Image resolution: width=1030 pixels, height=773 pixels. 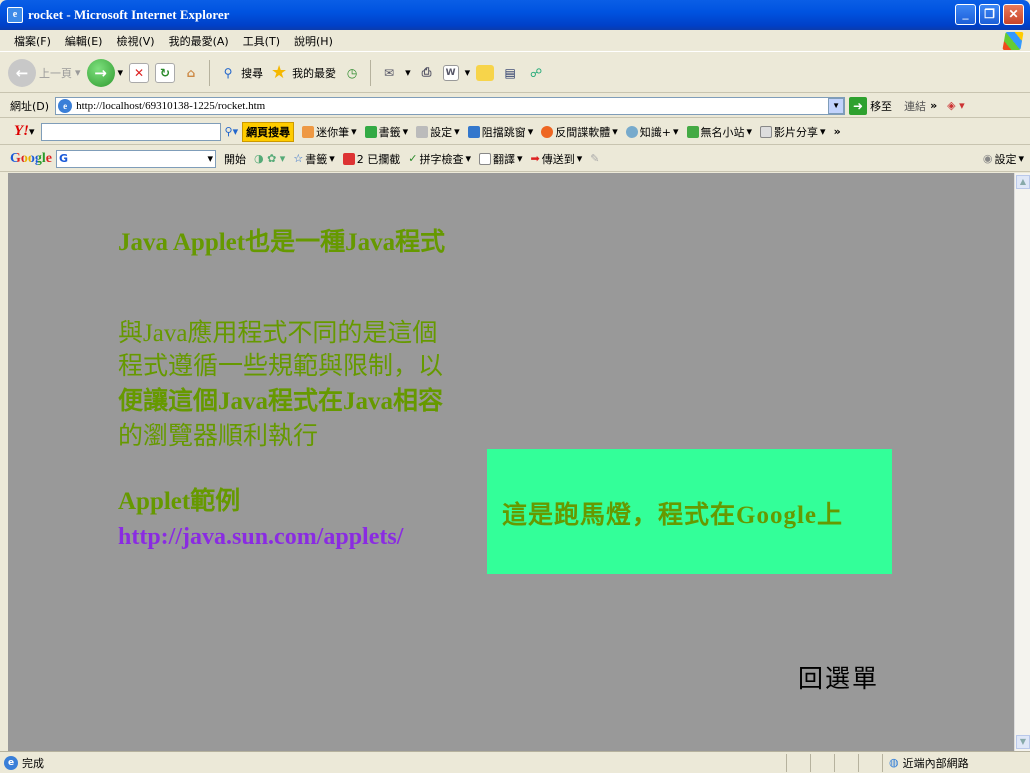 What do you see at coordinates (240, 73) in the screenshot?
I see `search-button: ⚲ 搜尋` at bounding box center [240, 73].